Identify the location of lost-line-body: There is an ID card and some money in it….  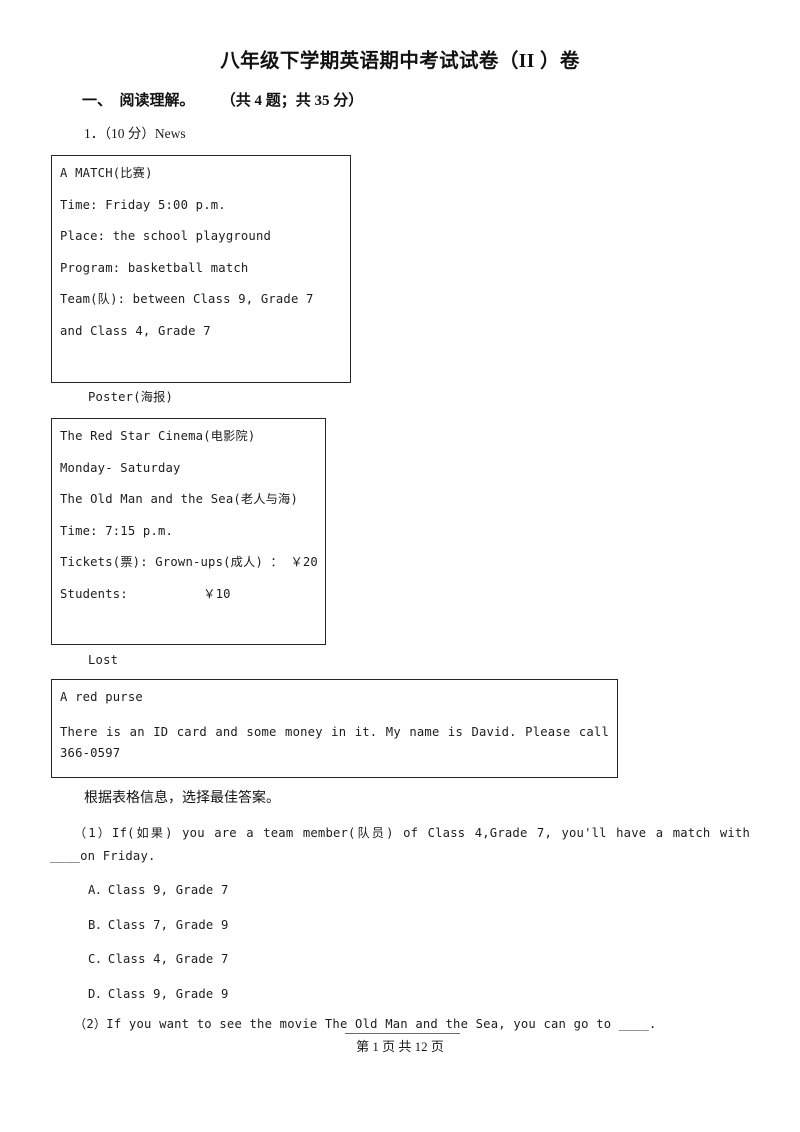
(334, 742).